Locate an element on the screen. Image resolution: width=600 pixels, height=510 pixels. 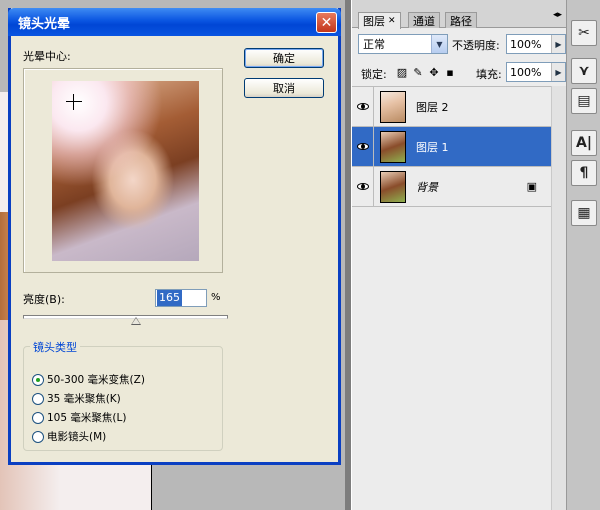
layer-name: 图层 1 is located at coordinates (432, 147).